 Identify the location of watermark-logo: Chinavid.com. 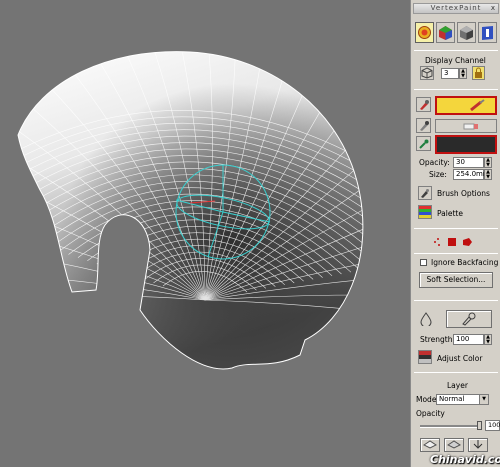
(465, 459).